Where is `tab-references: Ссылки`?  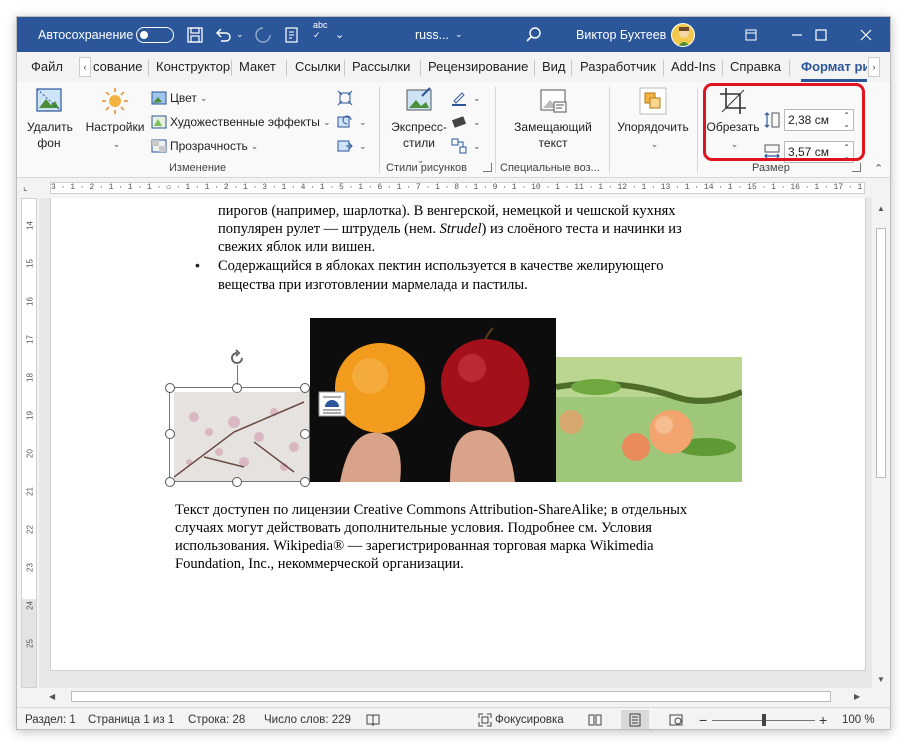 tab-references: Ссылки is located at coordinates (318, 67).